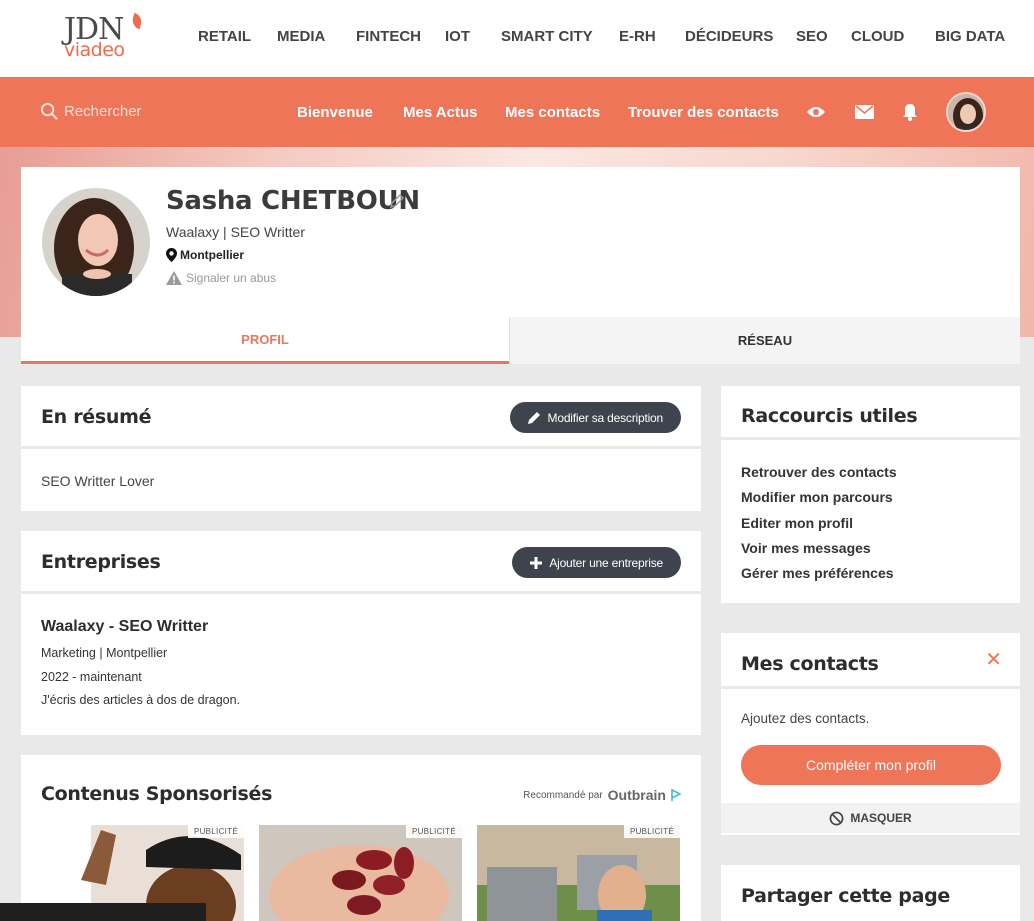 The height and width of the screenshot is (921, 1034). What do you see at coordinates (360, 873) in the screenshot?
I see `sponsored-thumb-2: PUBLICITÉ` at bounding box center [360, 873].